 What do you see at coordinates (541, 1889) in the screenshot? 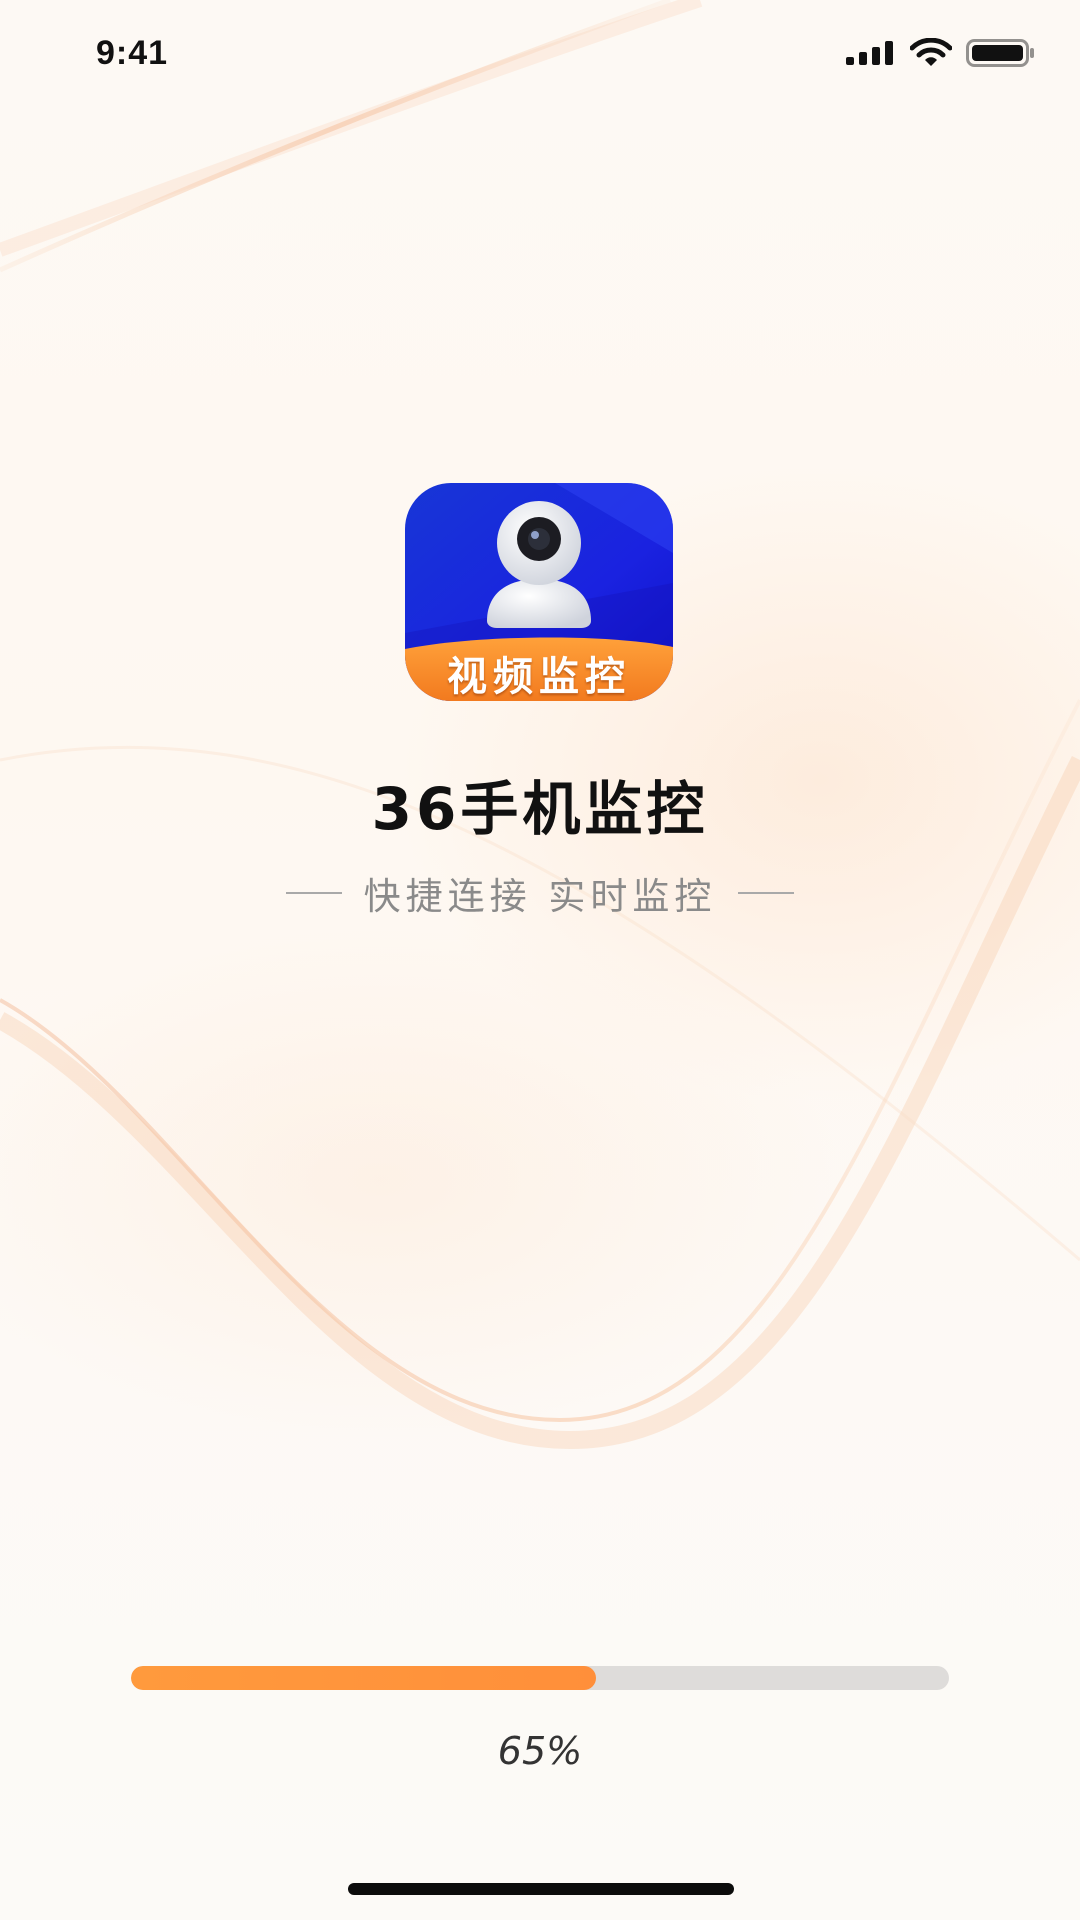
I see `home-indicator` at bounding box center [541, 1889].